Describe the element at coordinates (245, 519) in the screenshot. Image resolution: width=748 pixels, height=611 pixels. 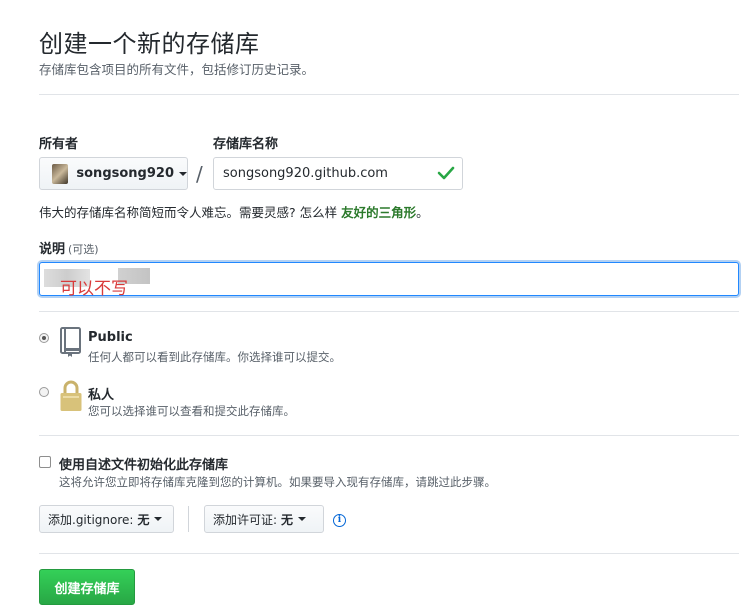
I see `license-label: 添加许可证:` at that location.